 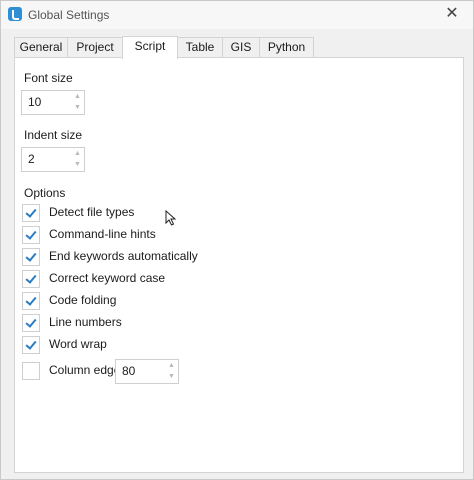 What do you see at coordinates (53, 102) in the screenshot?
I see `font-size-spinbox: 10 ▲ ▼` at bounding box center [53, 102].